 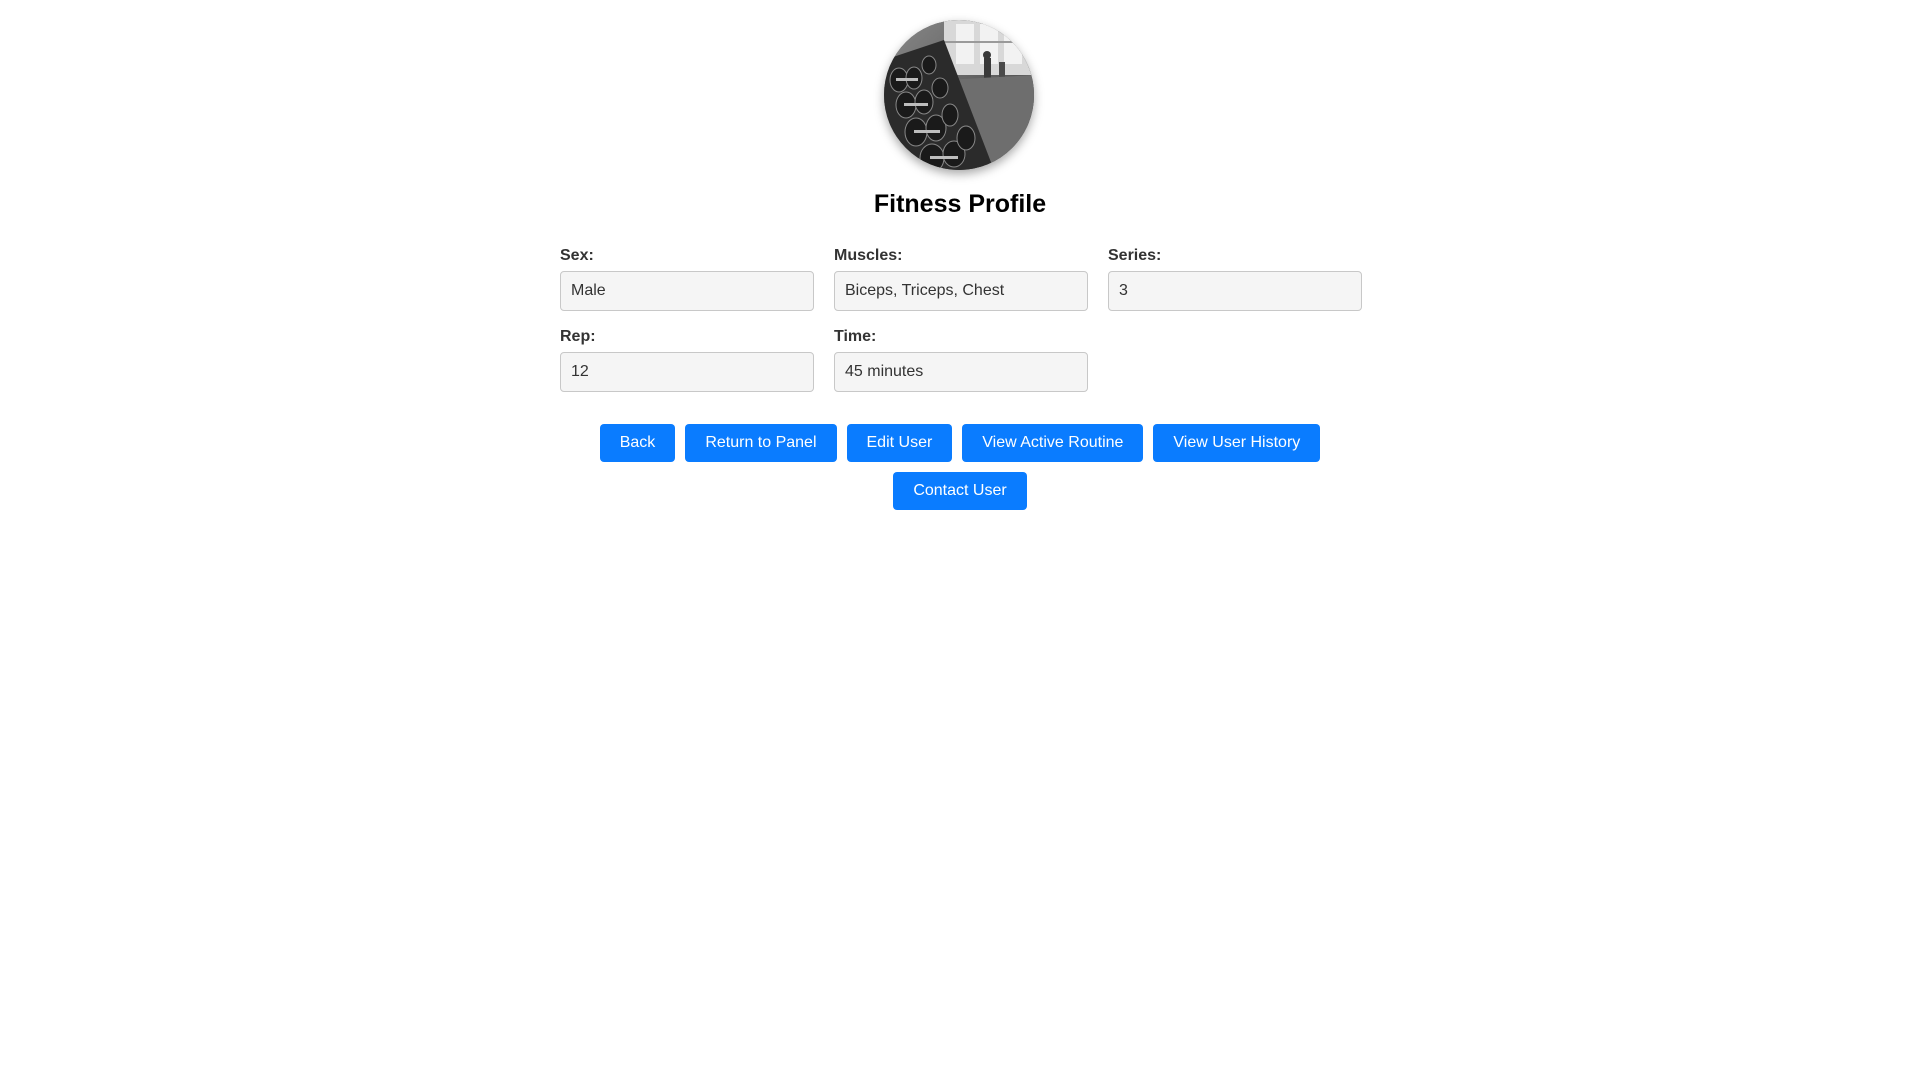 I want to click on time-field: Time:, so click(x=961, y=359).